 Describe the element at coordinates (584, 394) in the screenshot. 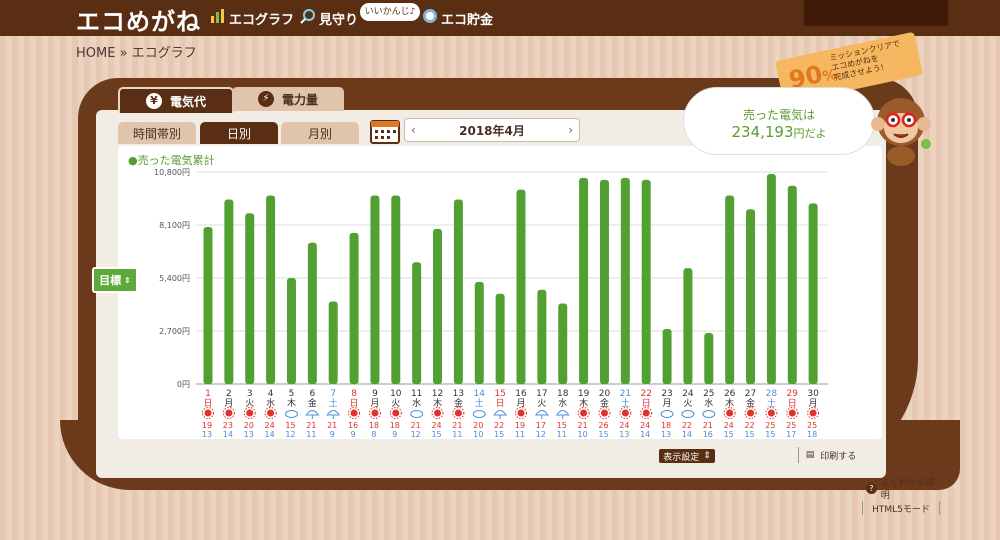

I see `x-day-label: 19` at that location.